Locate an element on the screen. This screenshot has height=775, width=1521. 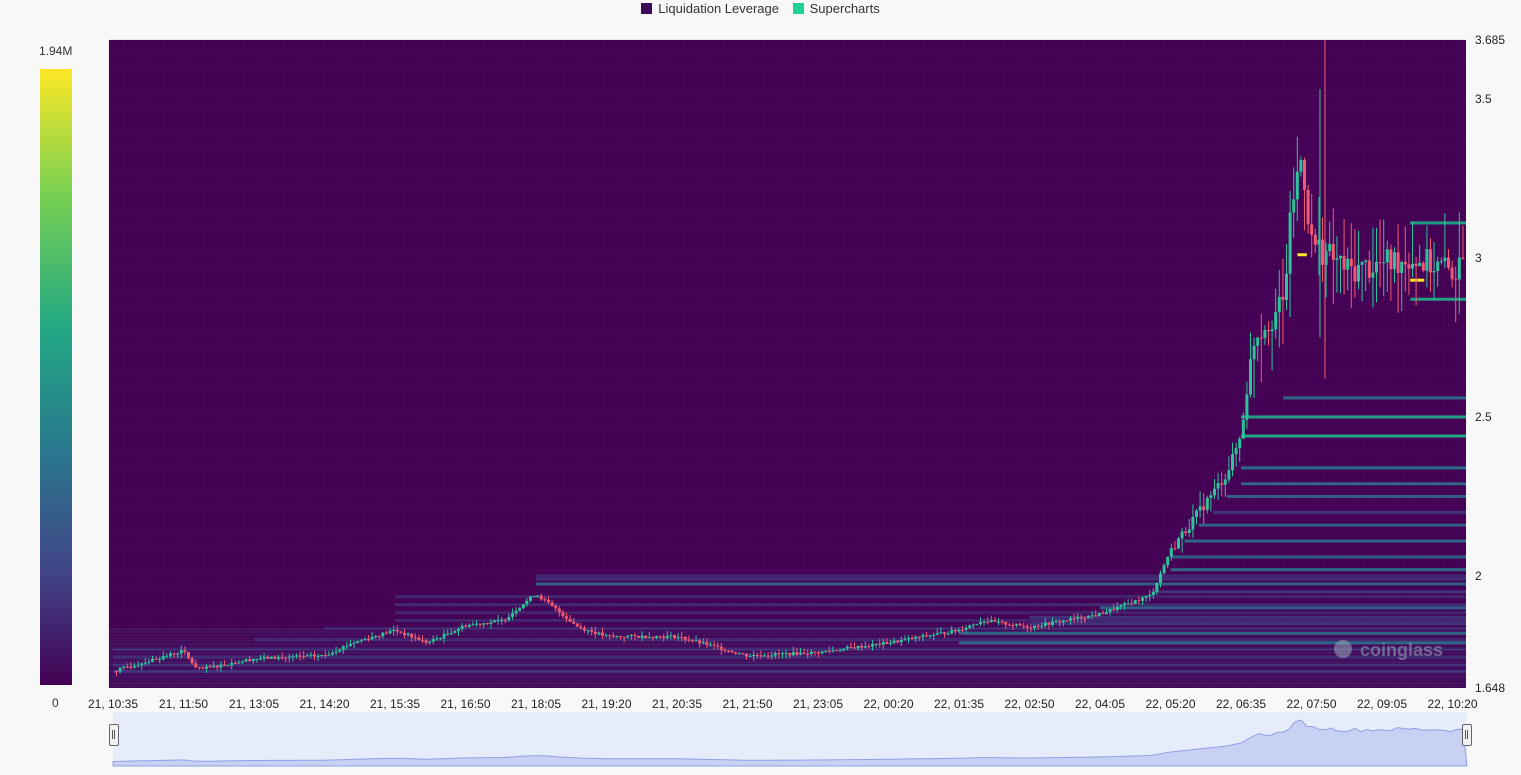
x-tick-label: 22, 10:20 is located at coordinates (1452, 704).